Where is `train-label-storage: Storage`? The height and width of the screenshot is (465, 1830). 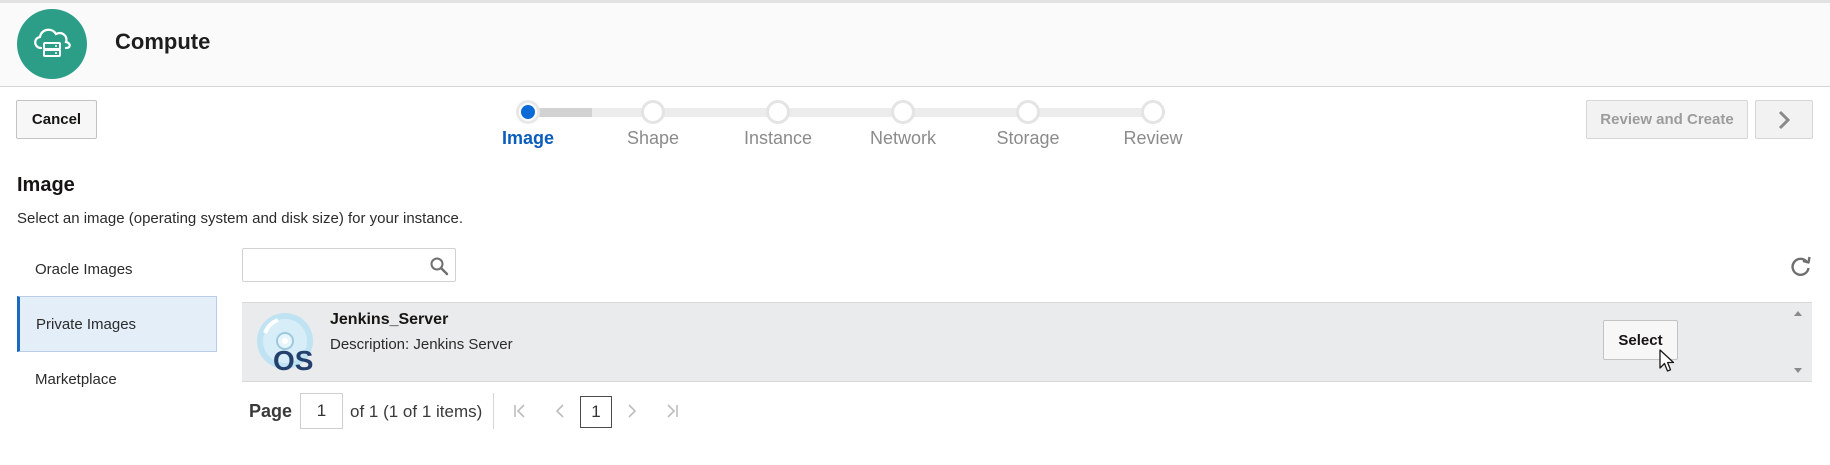
train-label-storage: Storage is located at coordinates (1028, 138).